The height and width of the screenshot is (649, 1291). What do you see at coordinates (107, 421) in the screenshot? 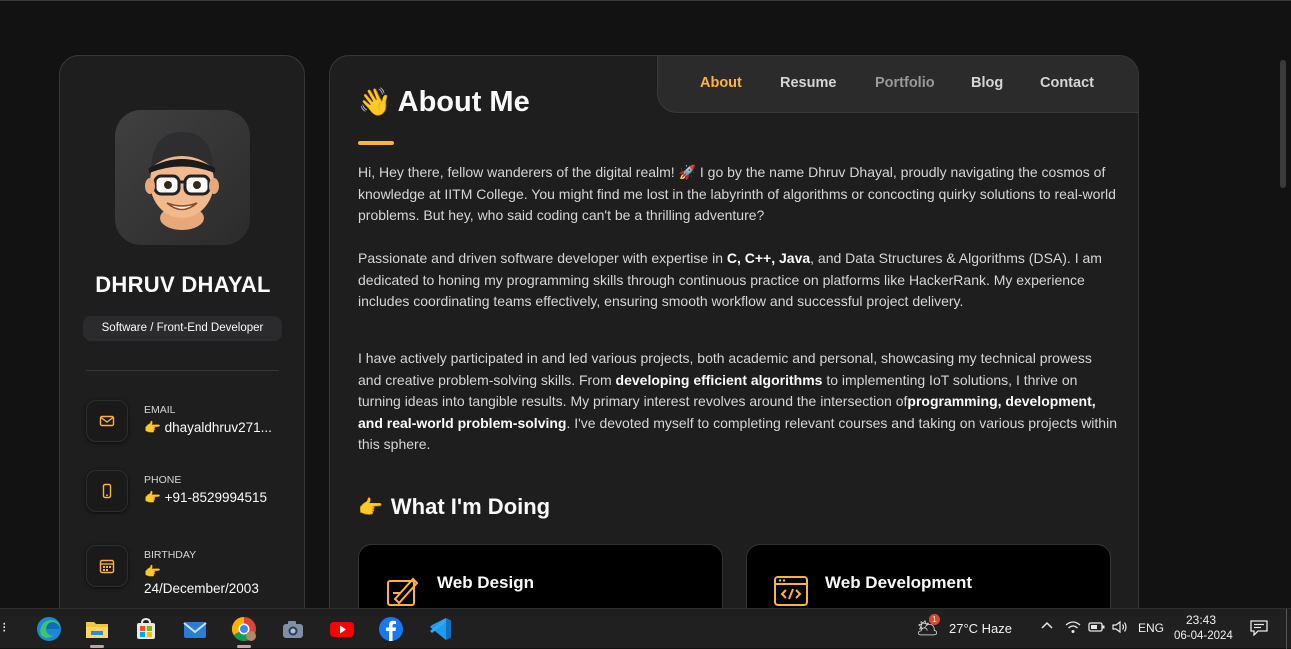
I see `mail-icon` at bounding box center [107, 421].